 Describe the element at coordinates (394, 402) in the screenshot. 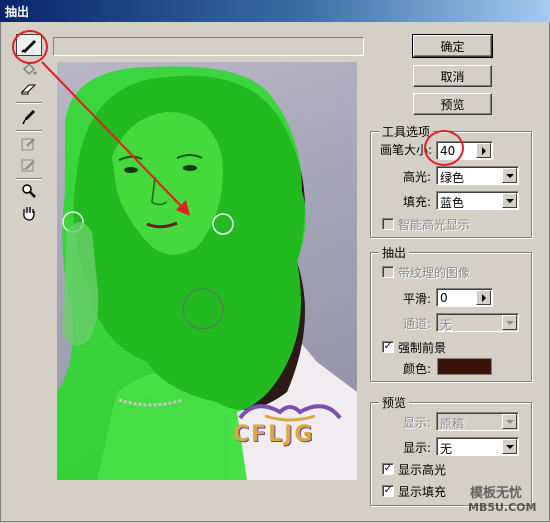

I see `preview-group-label: 预览` at that location.